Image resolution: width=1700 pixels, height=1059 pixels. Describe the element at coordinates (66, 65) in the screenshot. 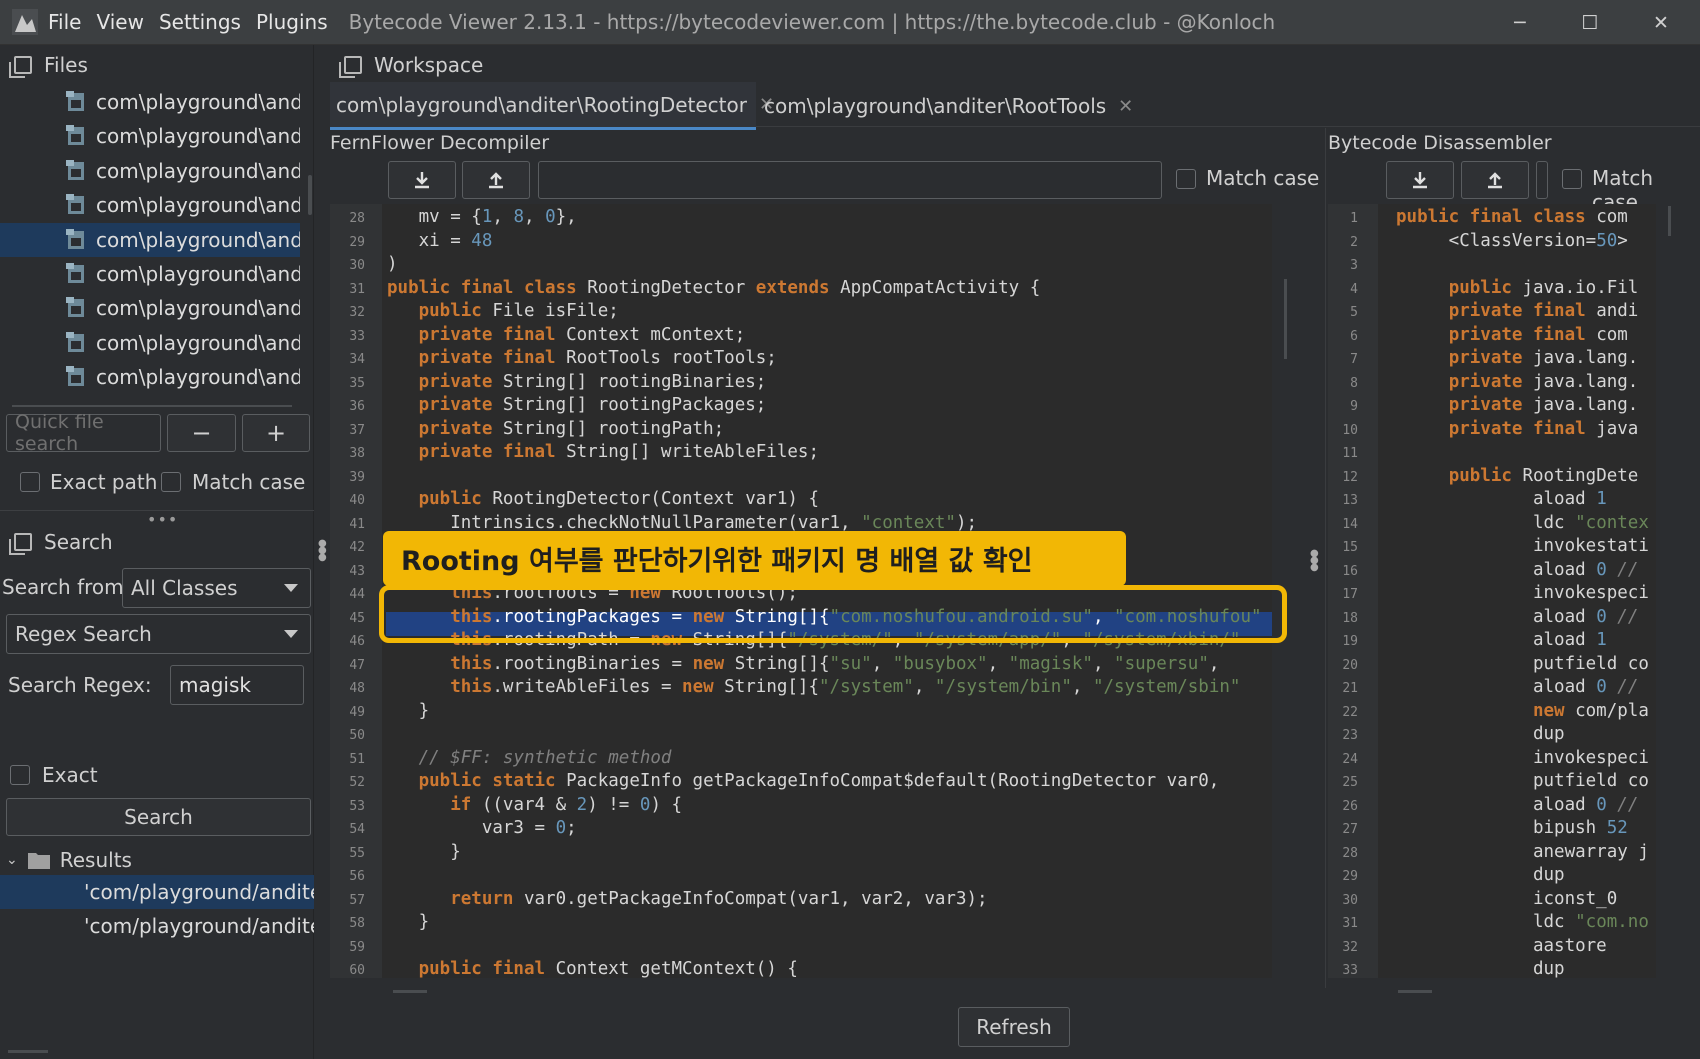

I see `files-panel-title: Files` at that location.